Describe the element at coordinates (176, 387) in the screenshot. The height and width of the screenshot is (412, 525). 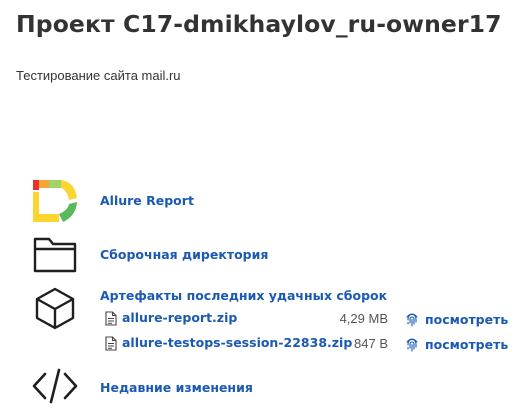
I see `recent-changes-link: Недавние изменения` at that location.